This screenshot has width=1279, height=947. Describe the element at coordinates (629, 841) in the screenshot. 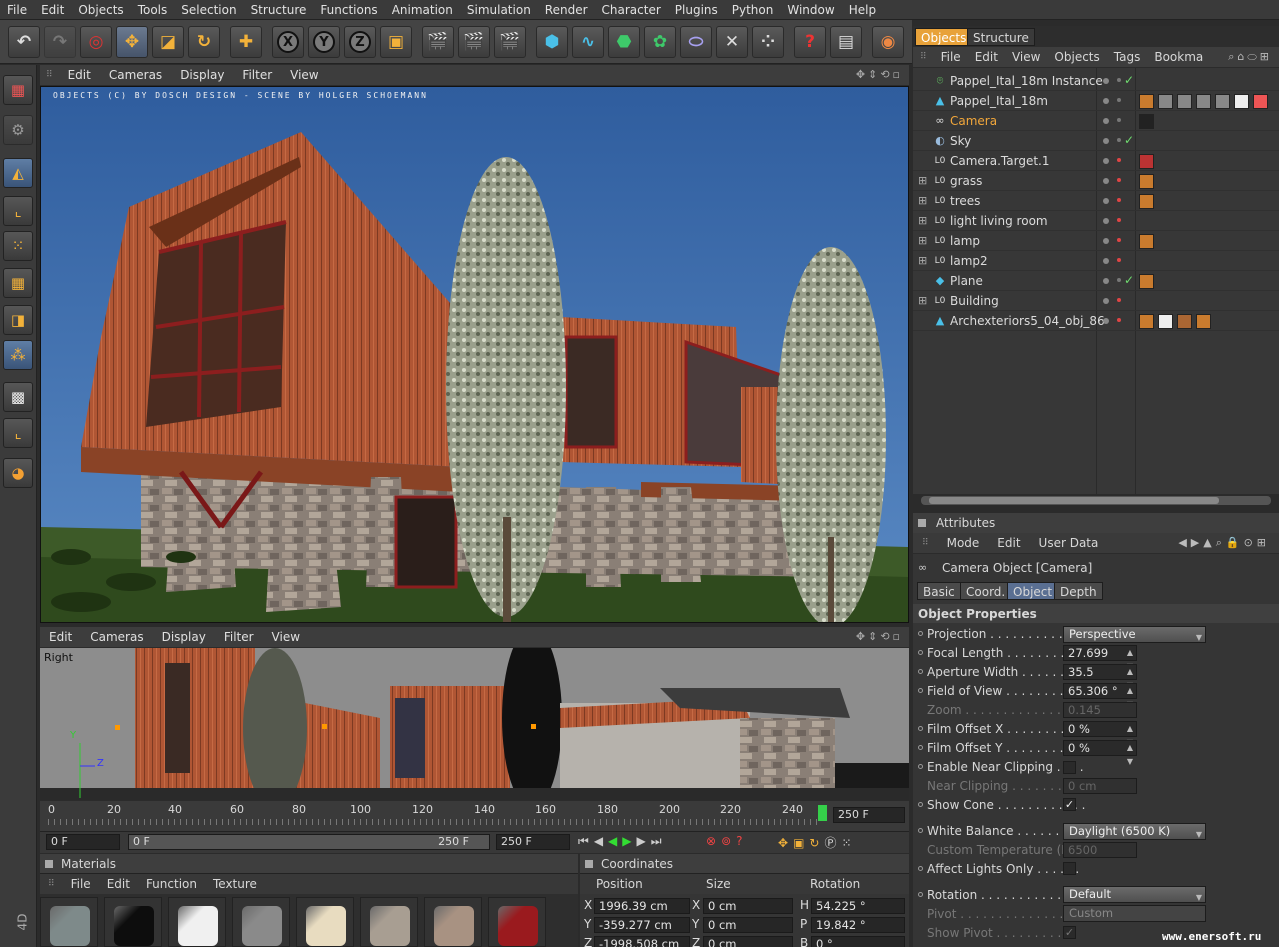

I see `play-icon: ▶` at that location.